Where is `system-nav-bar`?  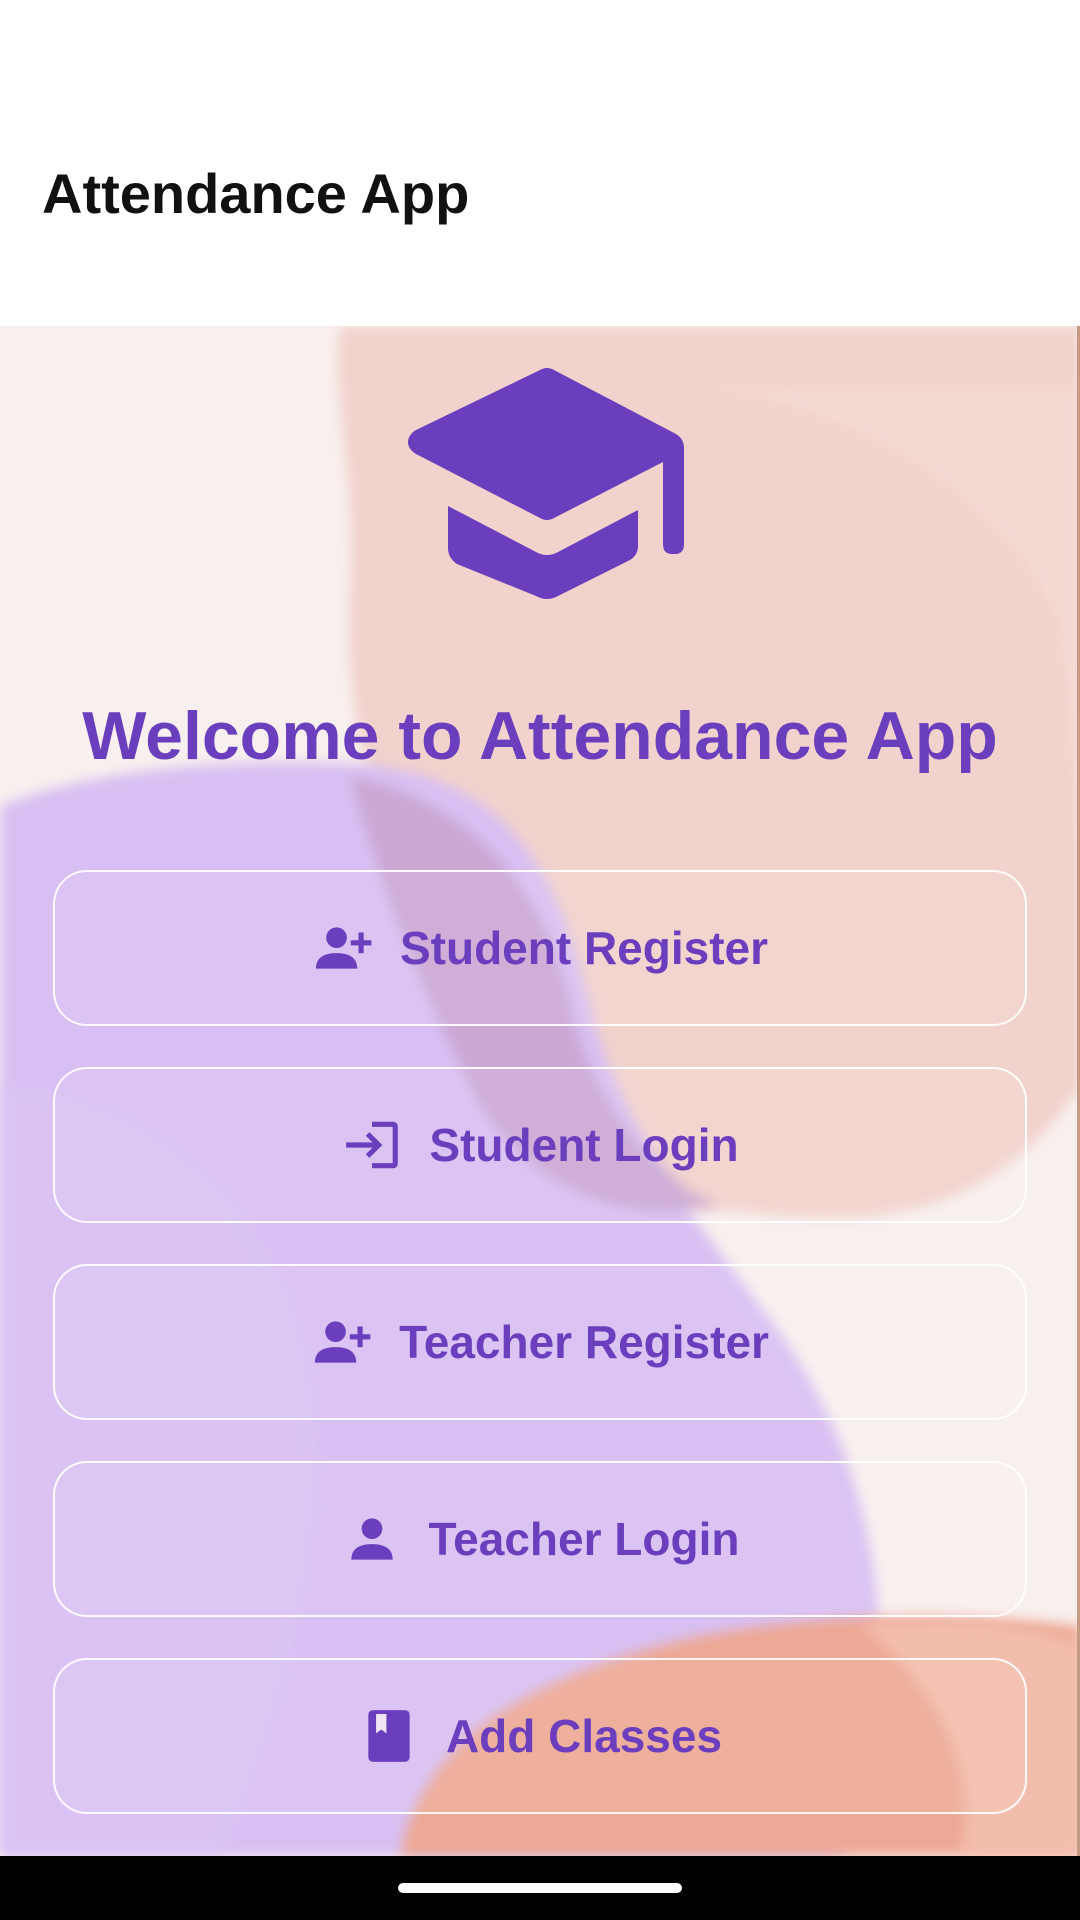
system-nav-bar is located at coordinates (540, 1888).